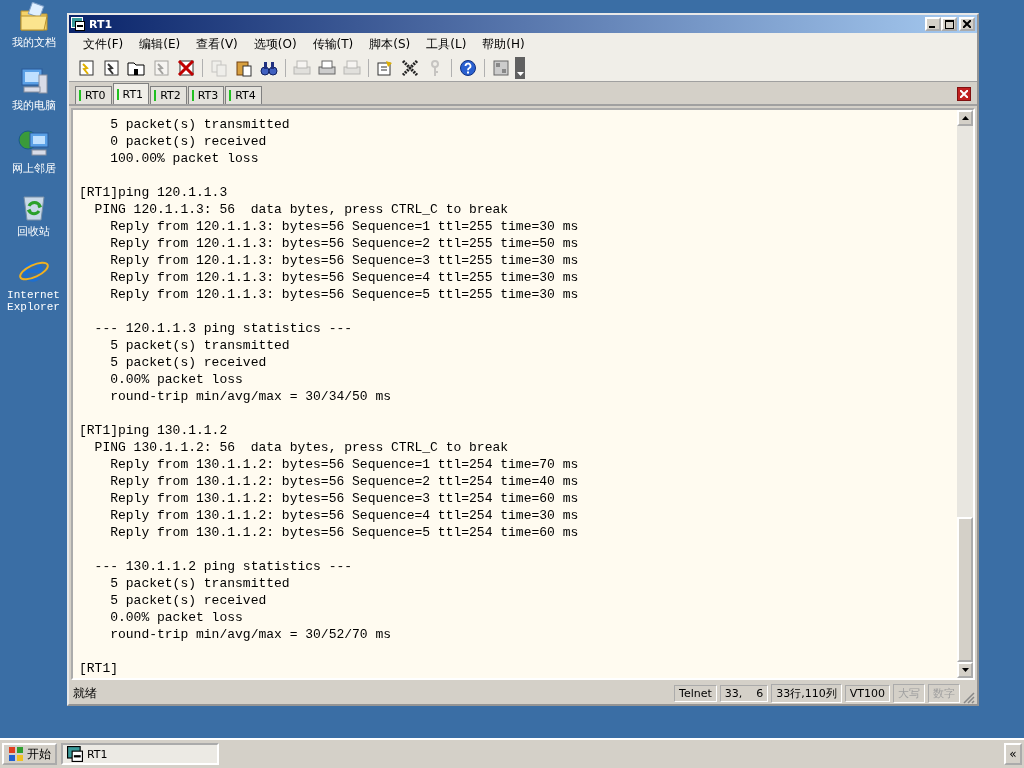  What do you see at coordinates (344, 243) in the screenshot?
I see `terminal-line: Reply from 120.1.1.3: bytes=56 Sequence=2 ttl=255 time=50 ms` at bounding box center [344, 243].